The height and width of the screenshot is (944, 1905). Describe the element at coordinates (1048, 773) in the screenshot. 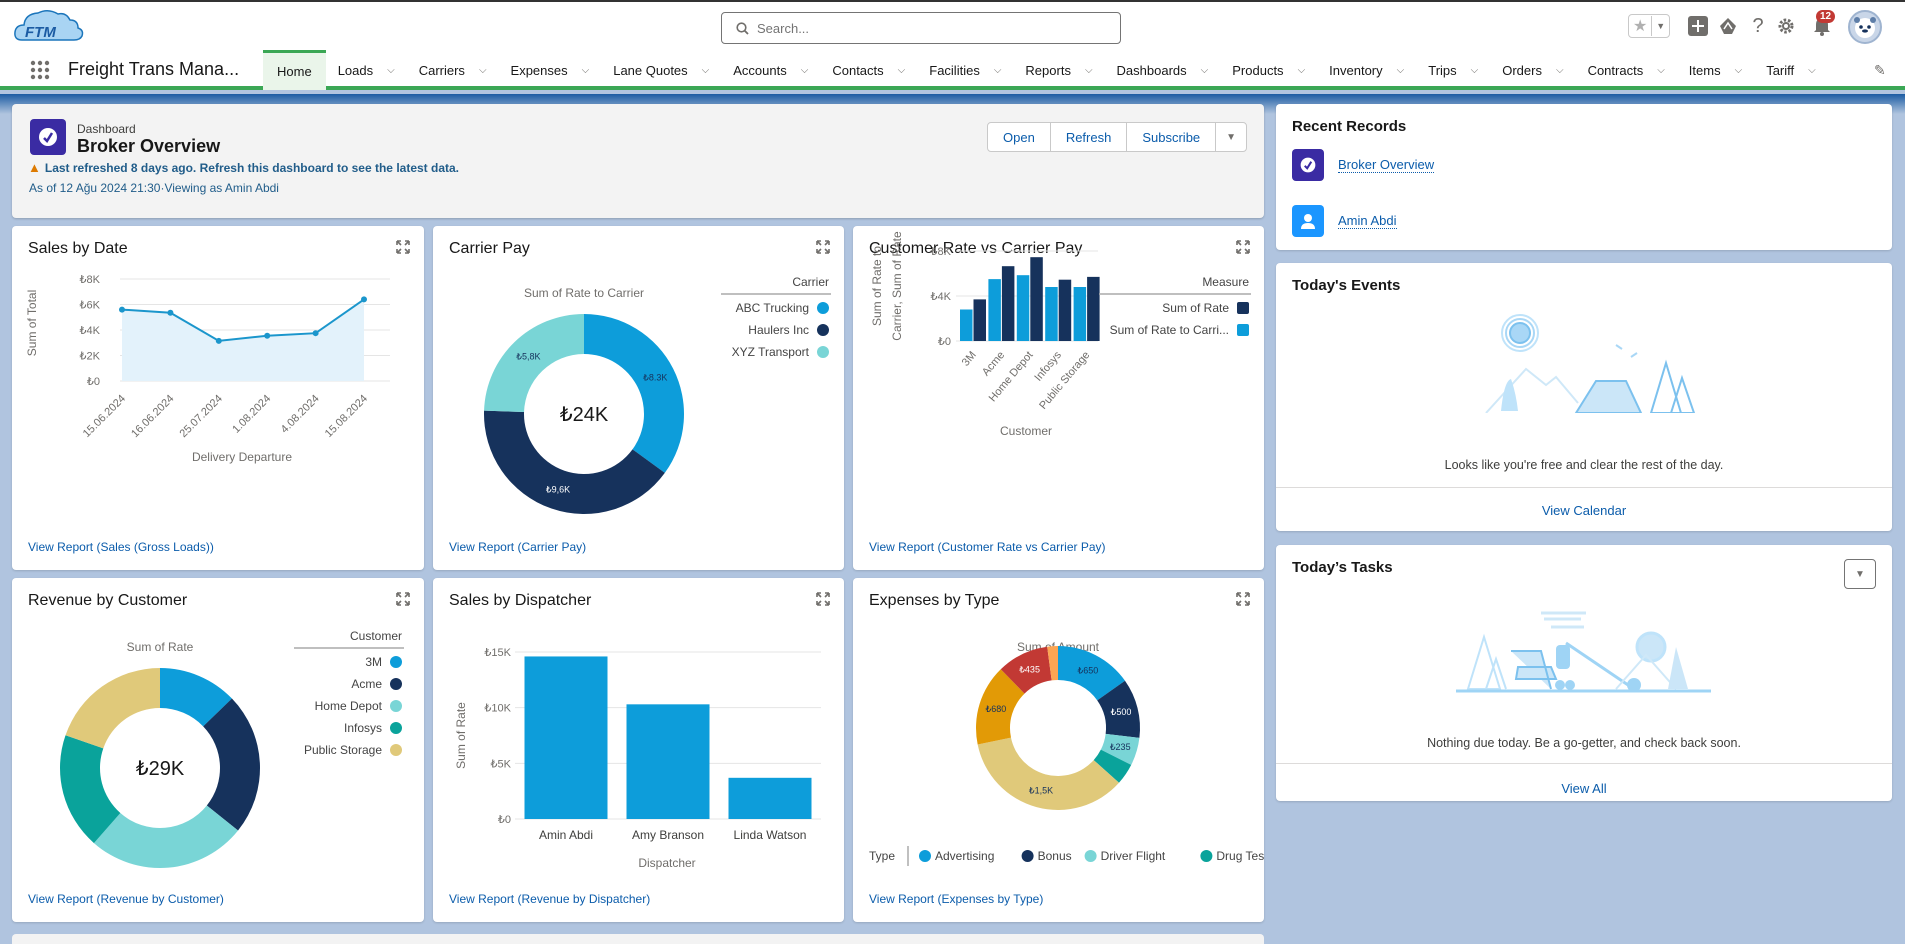

I see `donut-slice` at that location.